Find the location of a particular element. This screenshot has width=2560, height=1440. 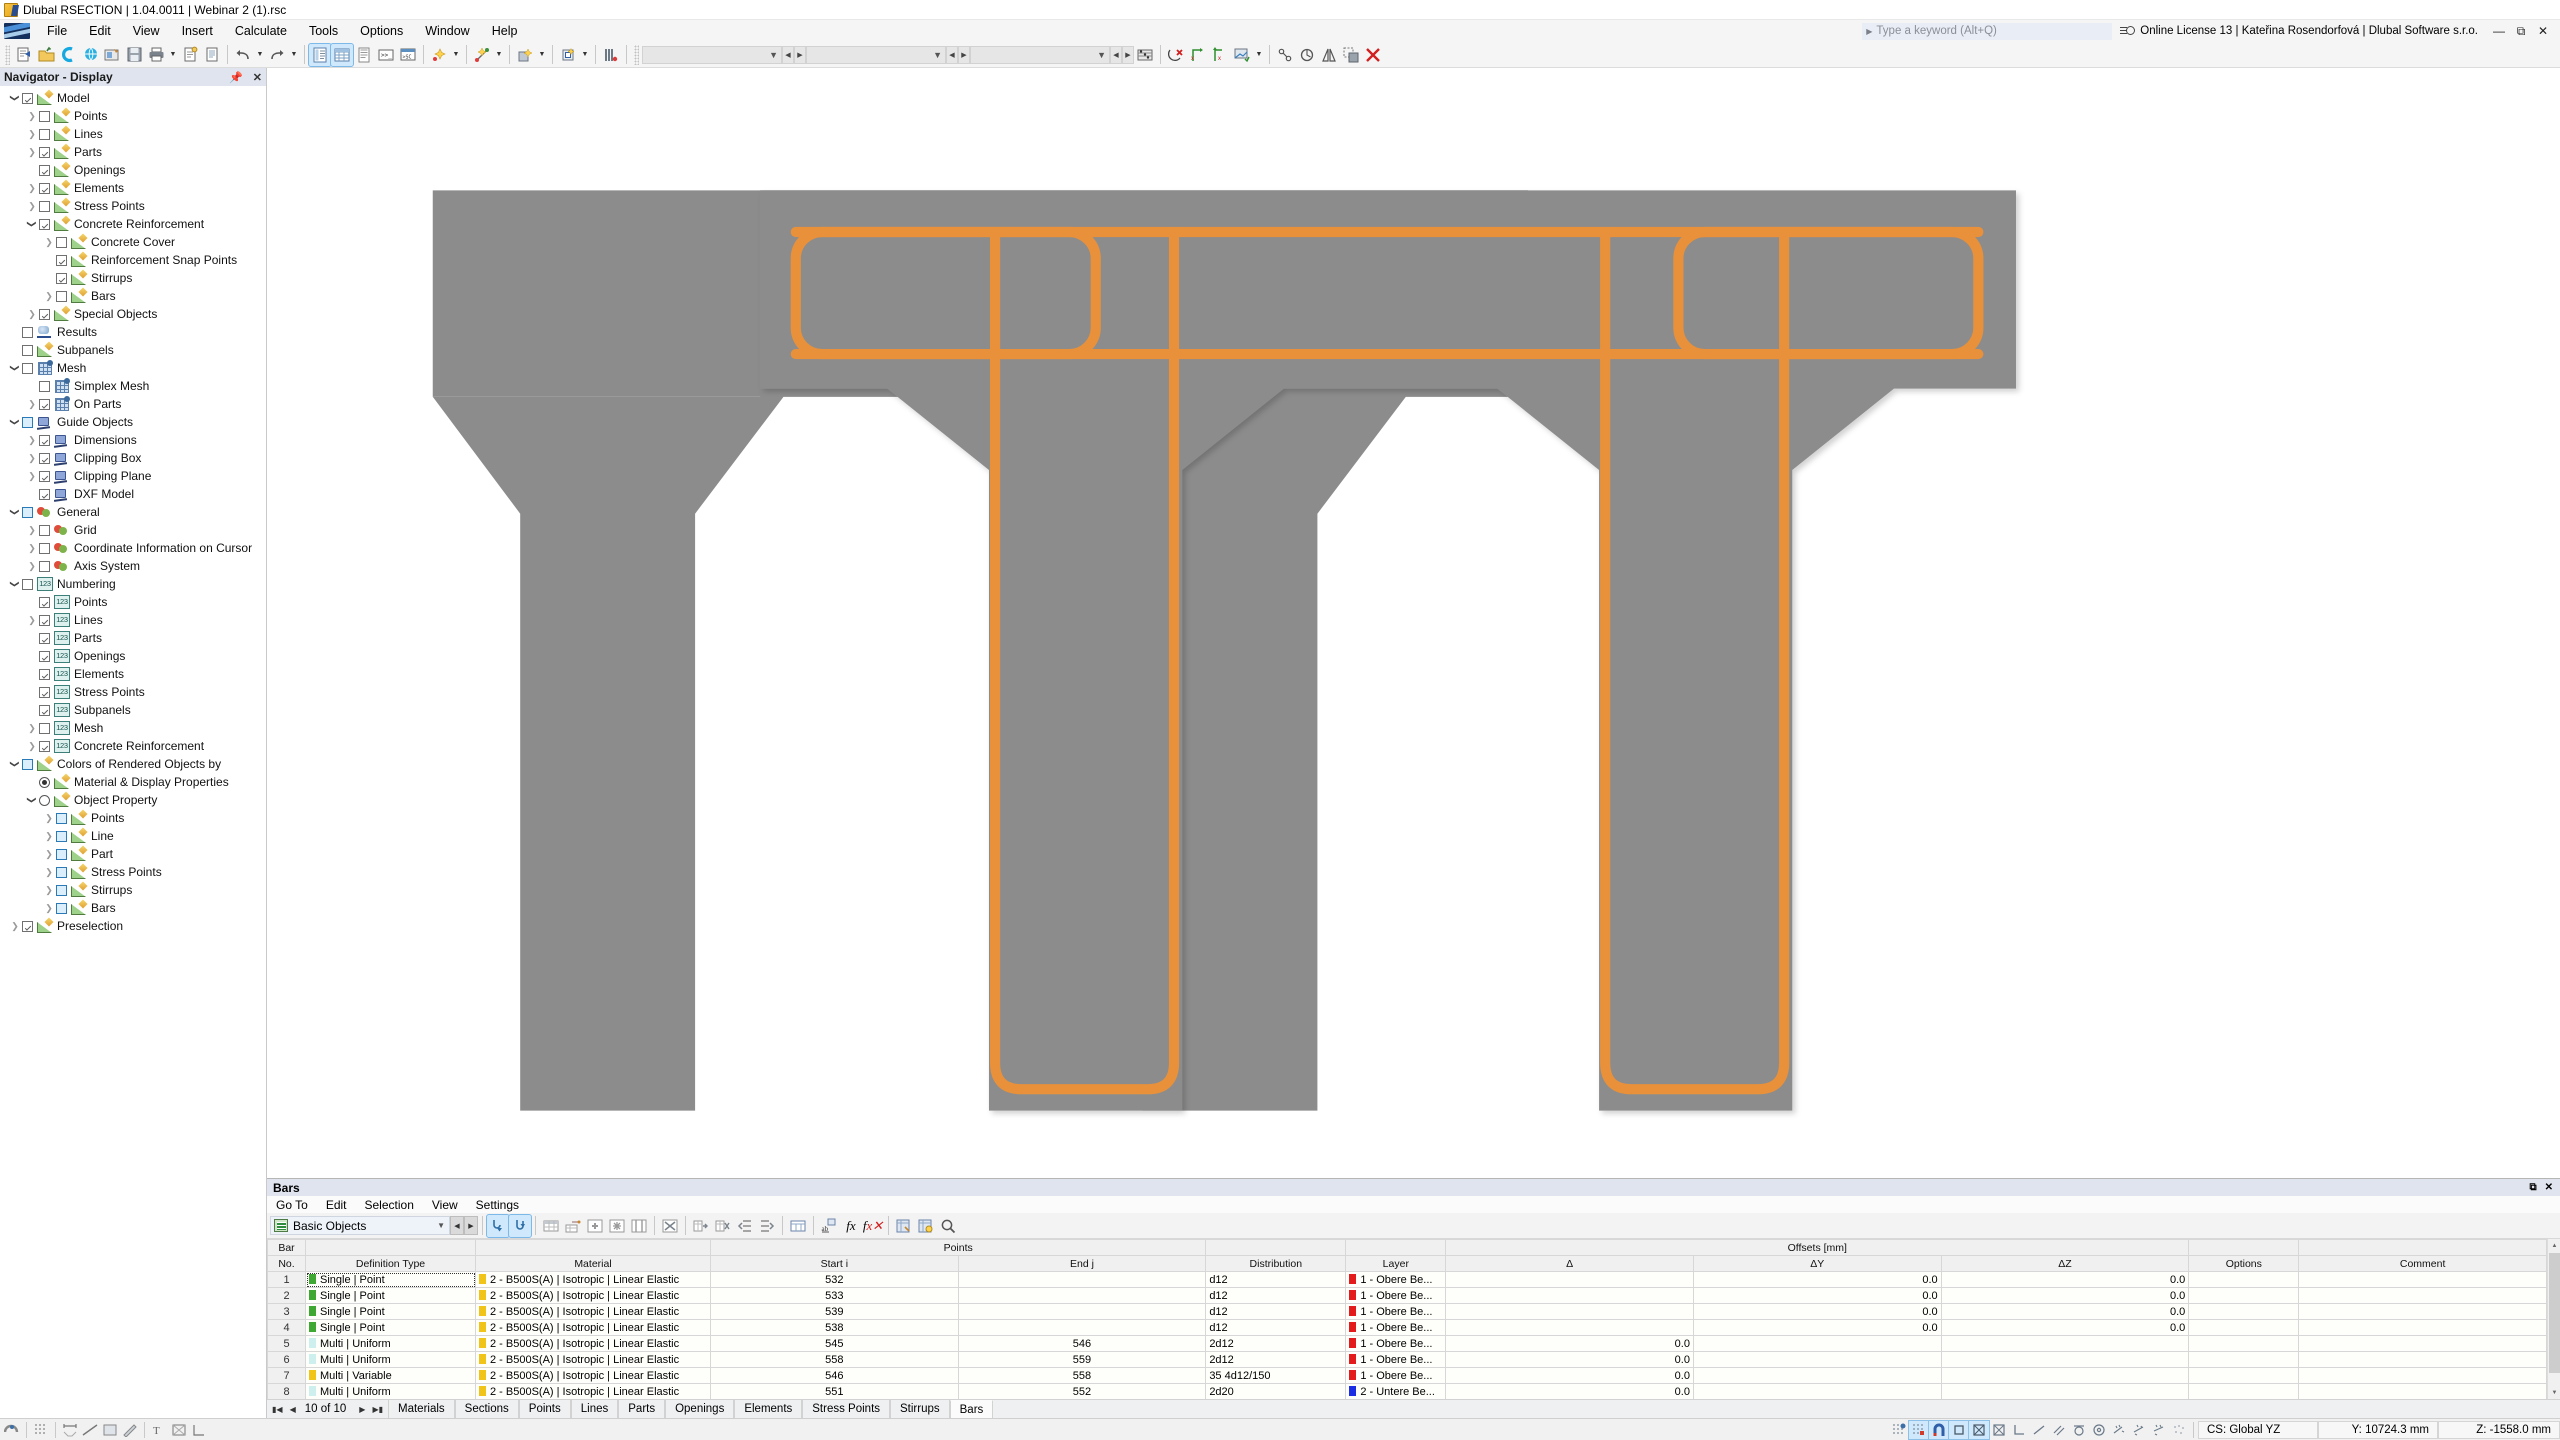

cartesian-grid-icon is located at coordinates (41, 1430).